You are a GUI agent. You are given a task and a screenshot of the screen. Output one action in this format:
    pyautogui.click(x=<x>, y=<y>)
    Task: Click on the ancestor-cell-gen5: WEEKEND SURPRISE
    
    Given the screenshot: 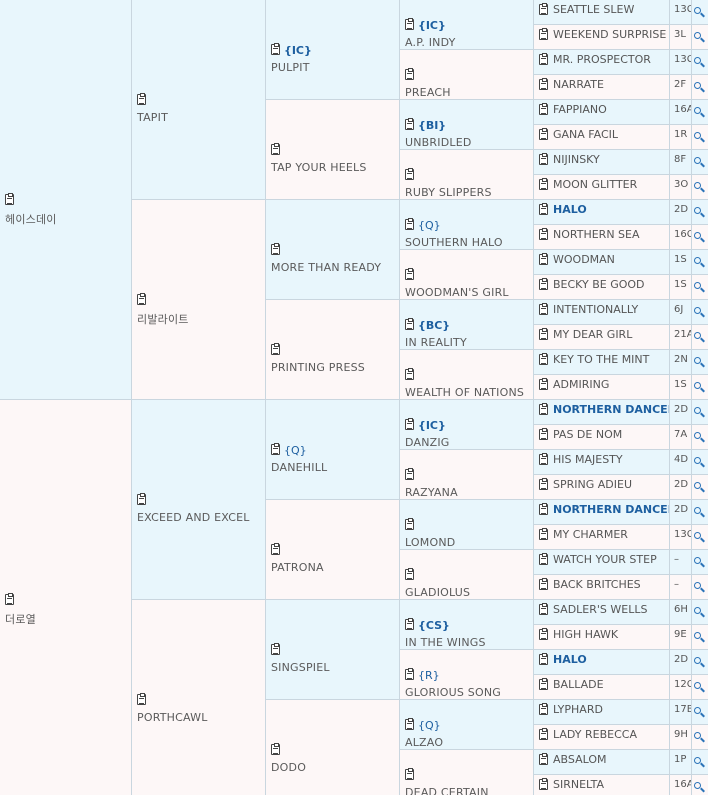 What is the action you would take?
    pyautogui.click(x=602, y=37)
    